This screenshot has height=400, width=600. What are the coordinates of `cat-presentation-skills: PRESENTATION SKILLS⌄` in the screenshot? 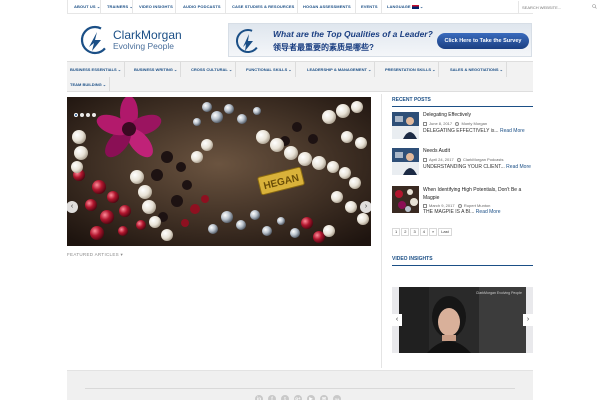 It's located at (411, 69).